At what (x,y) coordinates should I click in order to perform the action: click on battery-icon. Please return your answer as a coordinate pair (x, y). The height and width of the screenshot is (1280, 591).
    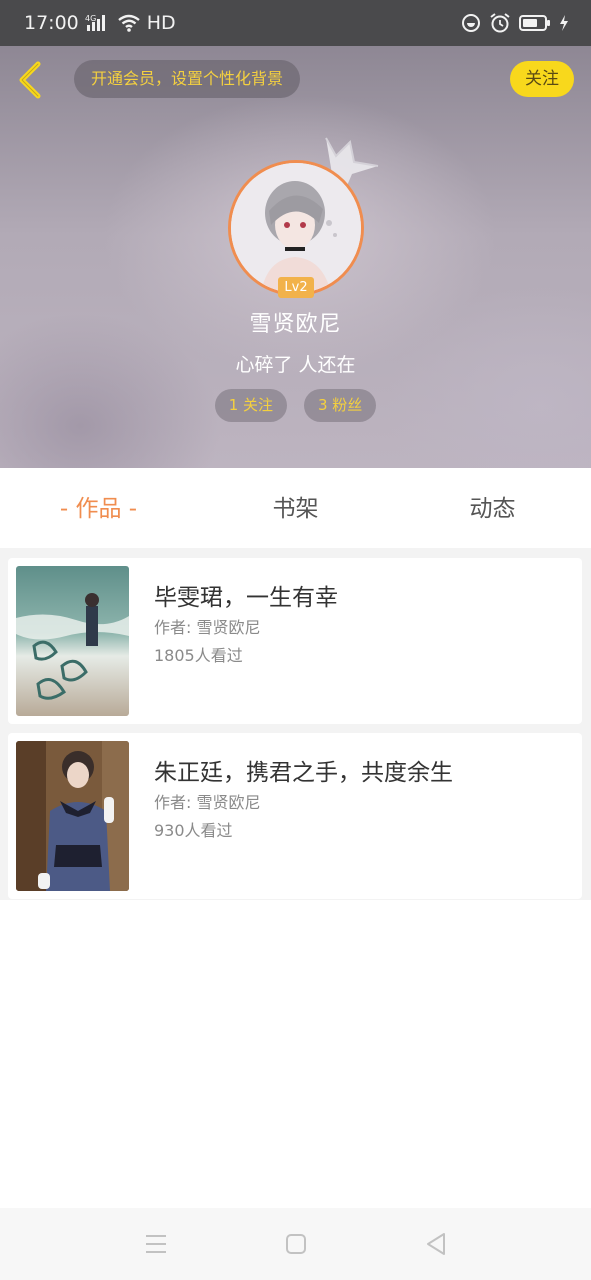
    Looking at the image, I should click on (535, 23).